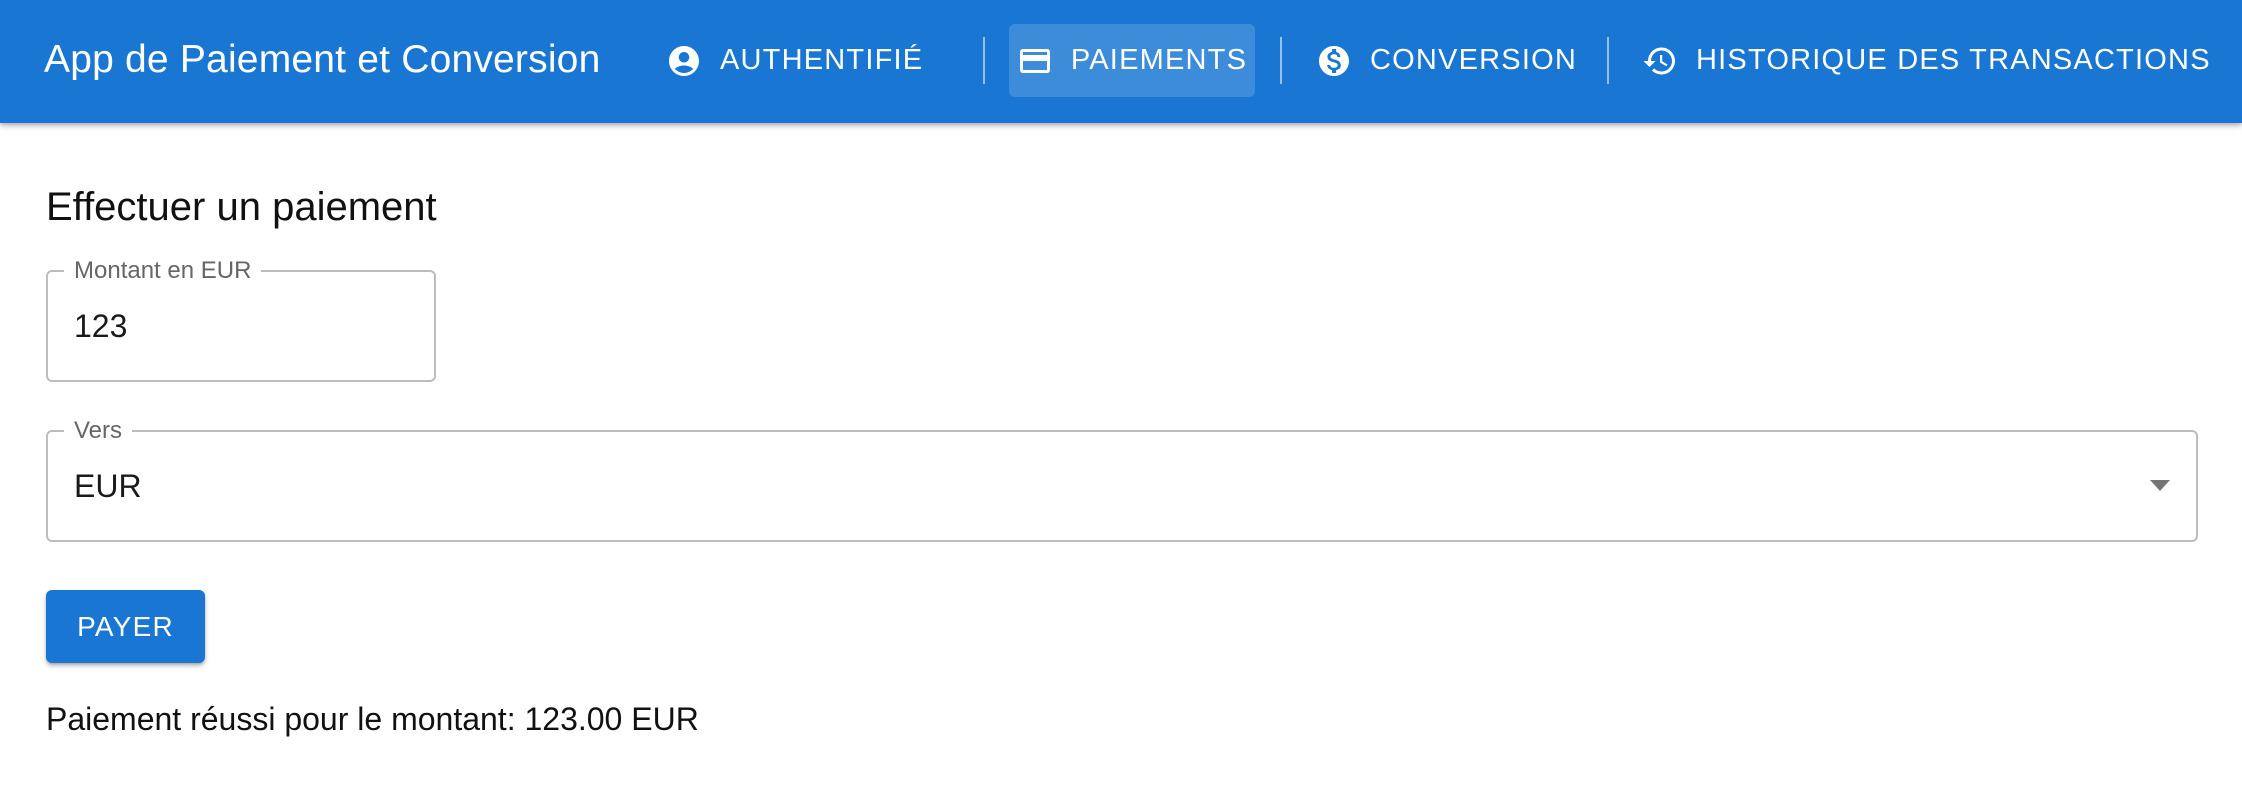  I want to click on nav-paiements-label: PAIEMENTS, so click(1159, 60).